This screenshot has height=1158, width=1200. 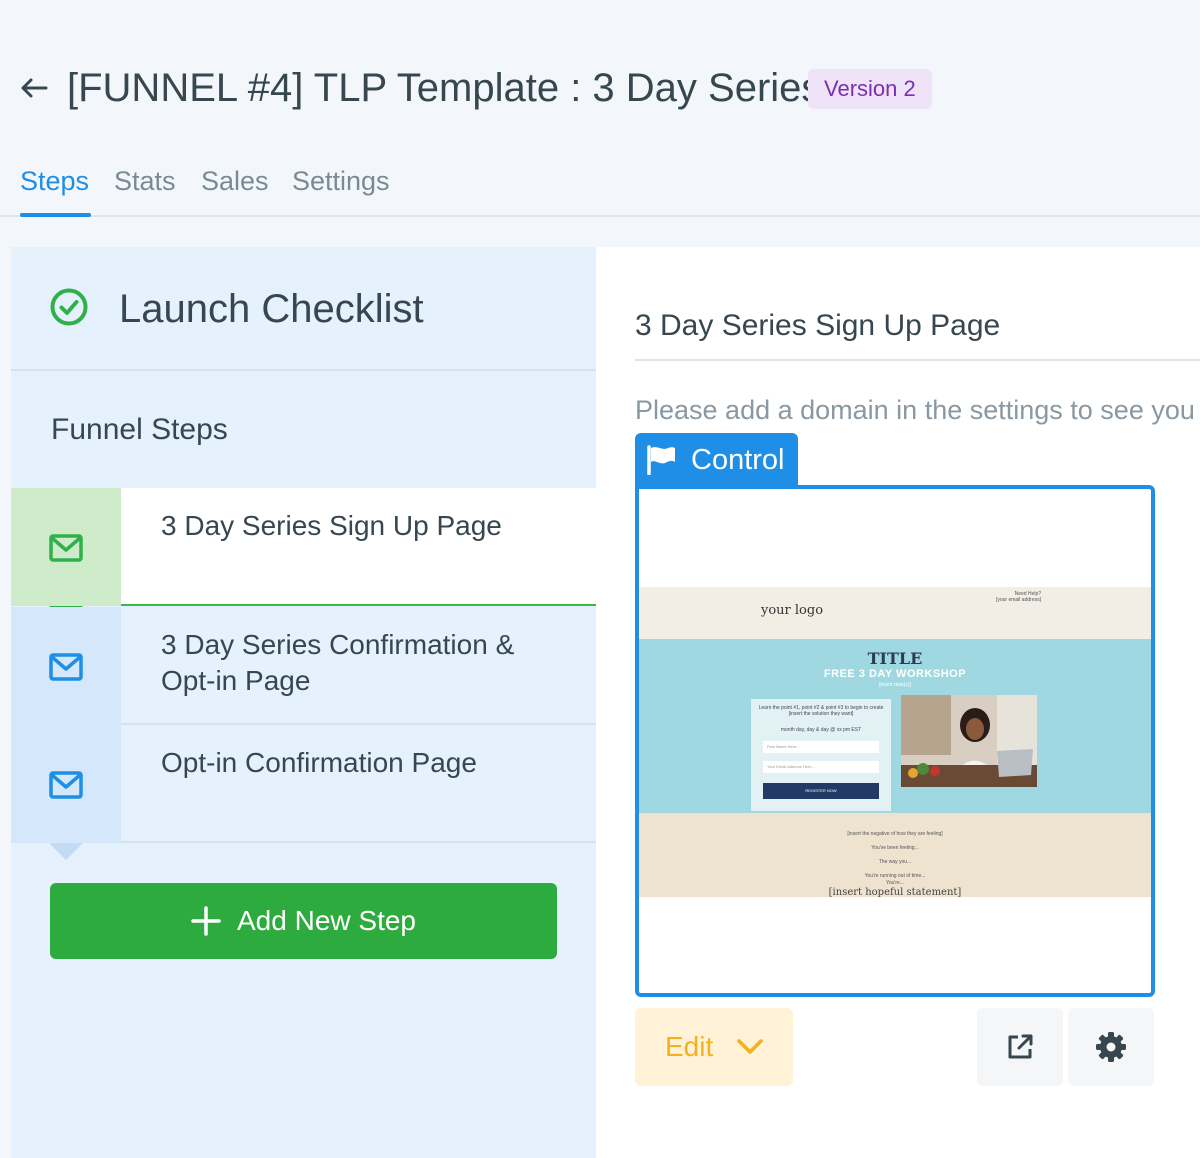 What do you see at coordinates (792, 610) in the screenshot?
I see `preview-logo: your logo` at bounding box center [792, 610].